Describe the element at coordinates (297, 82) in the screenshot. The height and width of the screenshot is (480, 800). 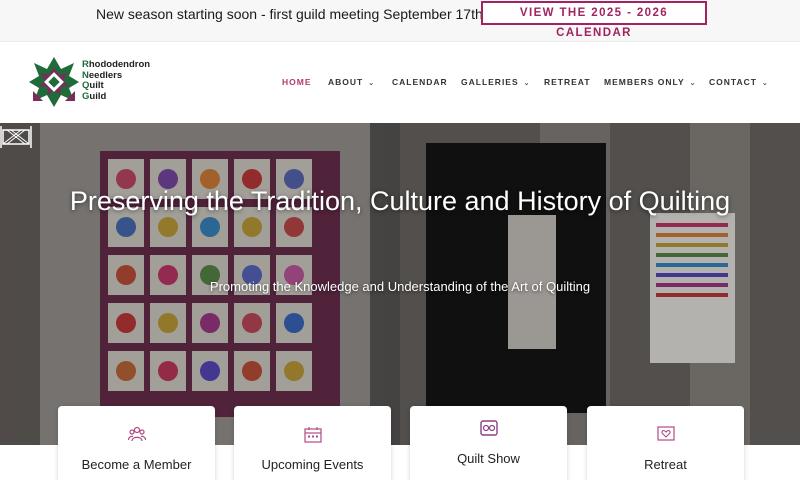
I see `nav-item-home: HOME` at that location.